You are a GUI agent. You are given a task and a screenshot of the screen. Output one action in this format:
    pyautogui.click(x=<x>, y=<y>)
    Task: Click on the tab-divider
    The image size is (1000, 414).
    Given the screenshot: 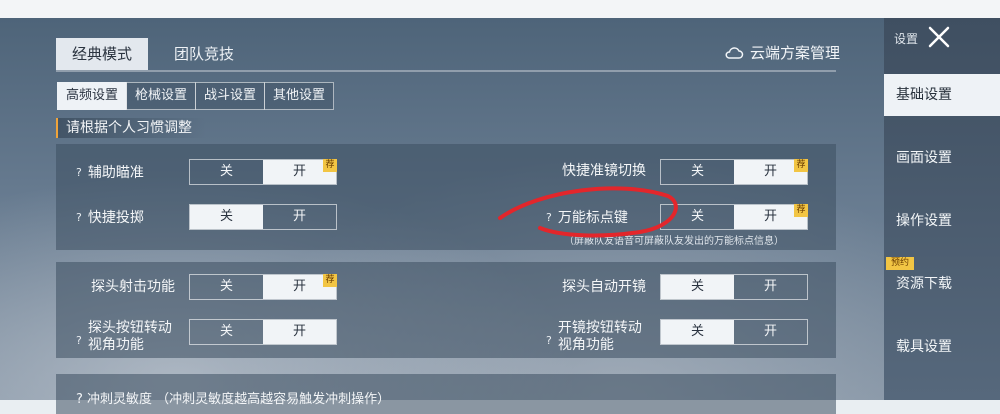 What is the action you would take?
    pyautogui.click(x=446, y=71)
    